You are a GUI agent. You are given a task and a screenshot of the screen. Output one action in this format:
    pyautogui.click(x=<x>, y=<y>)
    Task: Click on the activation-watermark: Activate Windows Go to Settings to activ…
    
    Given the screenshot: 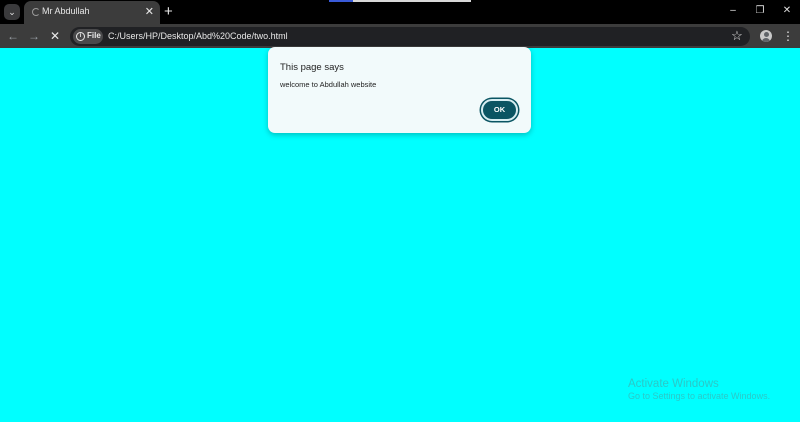 What is the action you would take?
    pyautogui.click(x=699, y=389)
    